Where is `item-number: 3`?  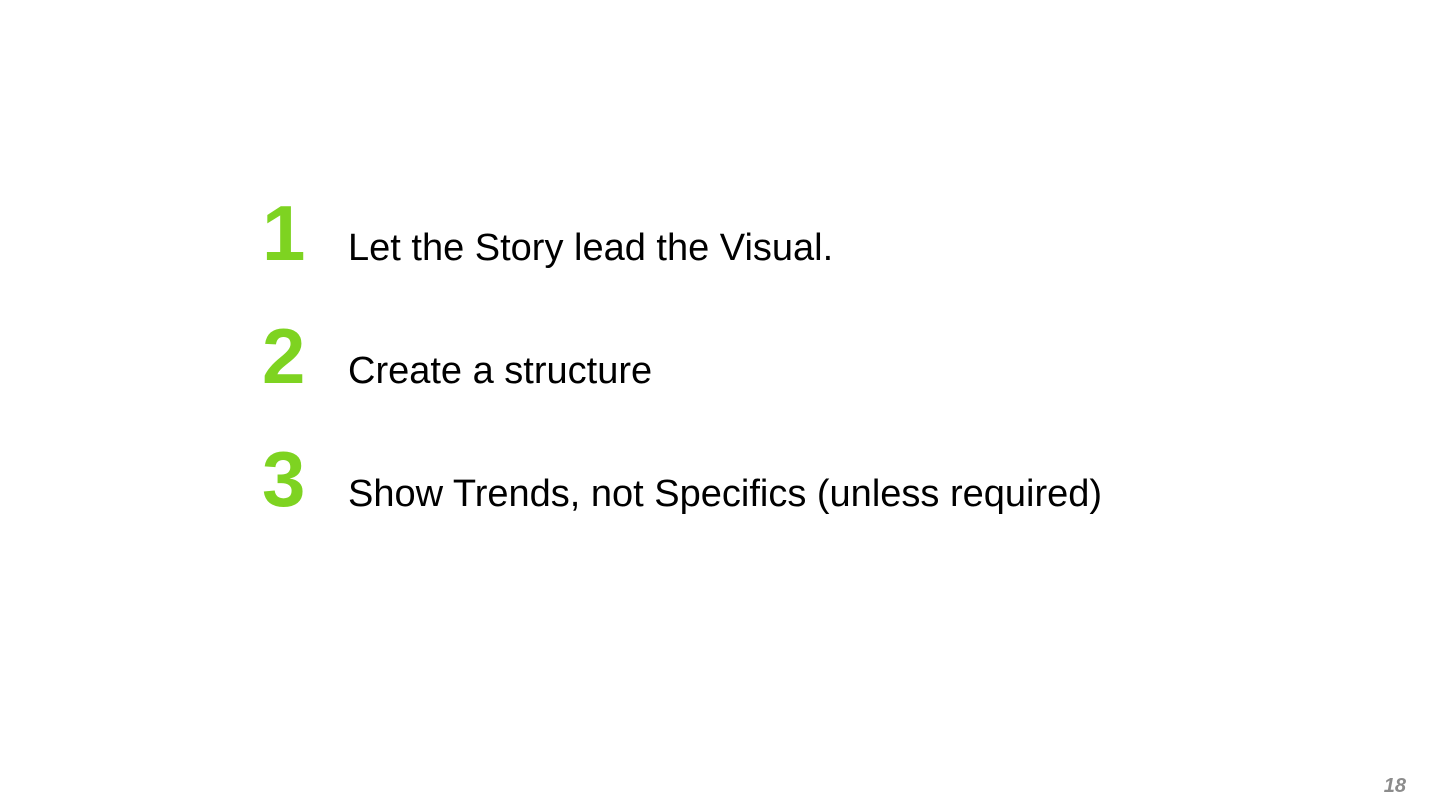 item-number: 3 is located at coordinates (284, 479).